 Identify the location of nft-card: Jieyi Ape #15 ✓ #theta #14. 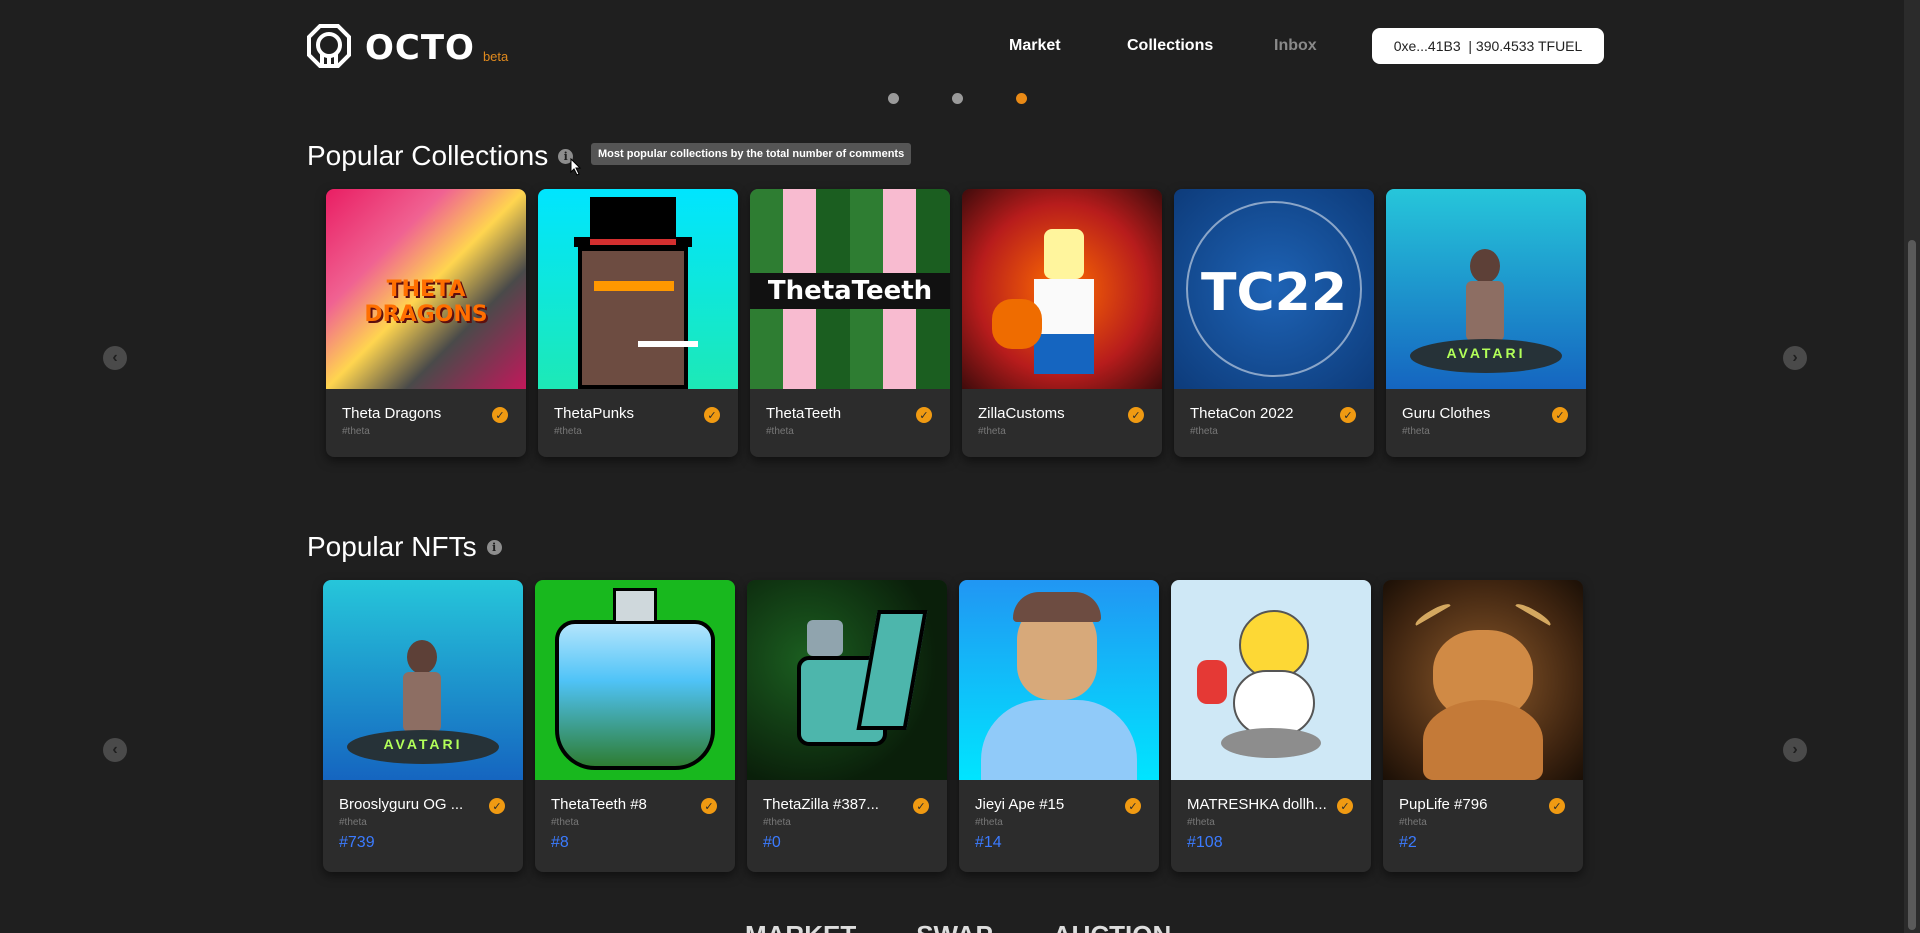
(1059, 726).